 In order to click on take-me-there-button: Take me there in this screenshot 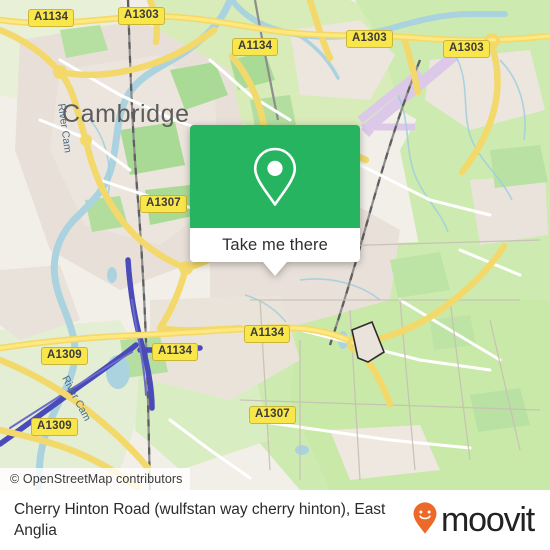, I will do `click(275, 245)`.